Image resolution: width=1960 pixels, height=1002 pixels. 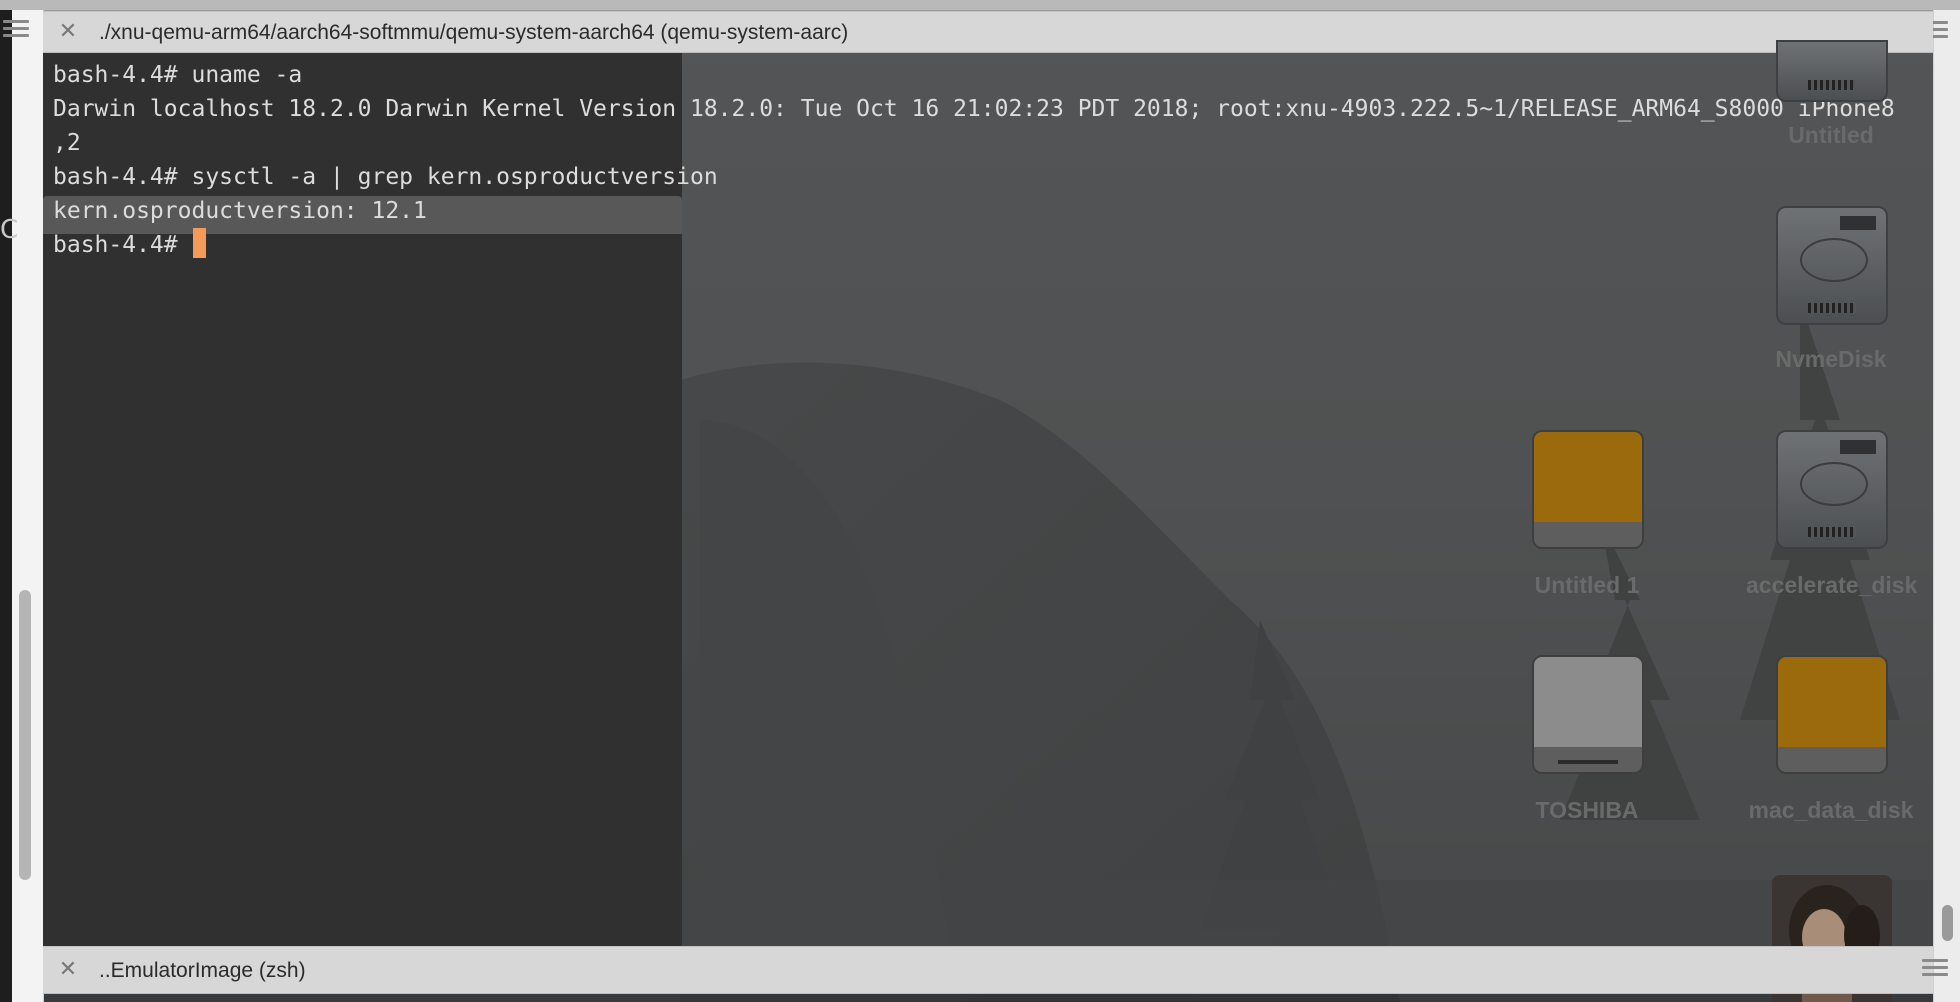 What do you see at coordinates (1935, 968) in the screenshot?
I see `bottom-pane-menu-icon` at bounding box center [1935, 968].